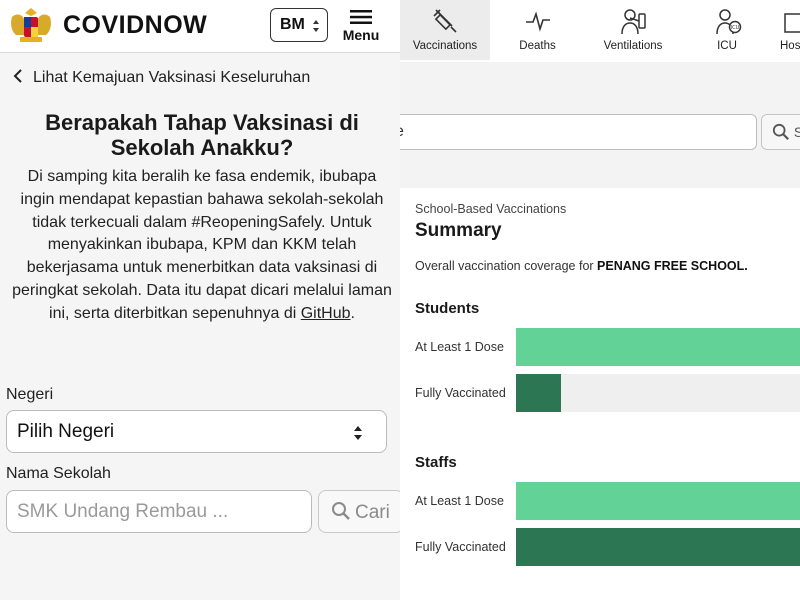 The image size is (800, 600). What do you see at coordinates (436, 462) in the screenshot?
I see `group-title-staffs: Staffs` at bounding box center [436, 462].